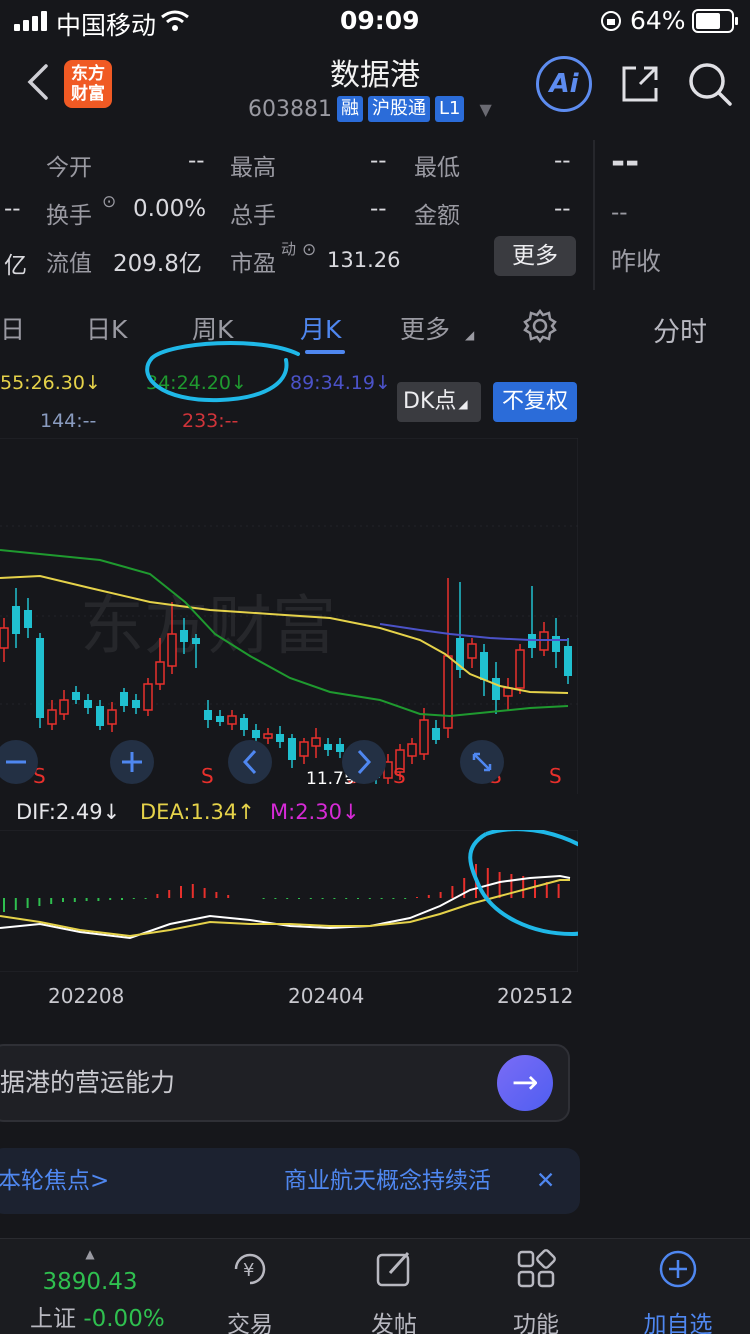 The height and width of the screenshot is (1334, 750). I want to click on more-stats-button: 更多, so click(535, 256).